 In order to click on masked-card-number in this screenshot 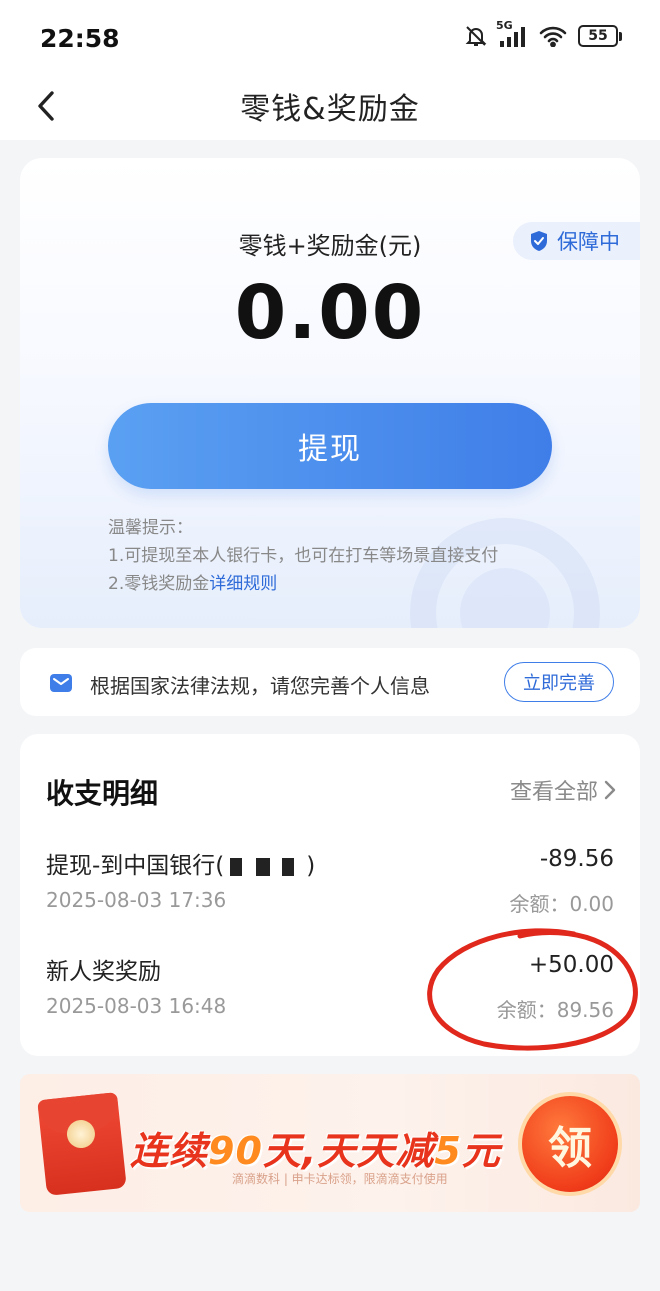, I will do `click(265, 866)`.